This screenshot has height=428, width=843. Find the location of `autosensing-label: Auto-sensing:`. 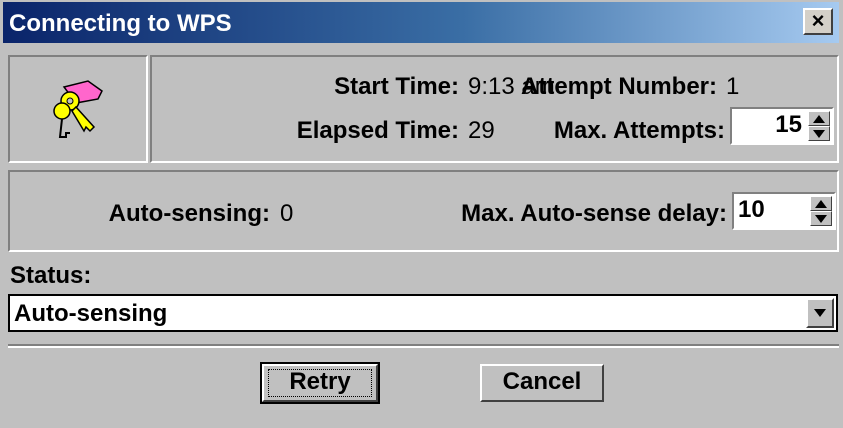

autosensing-label: Auto-sensing: is located at coordinates (189, 213).